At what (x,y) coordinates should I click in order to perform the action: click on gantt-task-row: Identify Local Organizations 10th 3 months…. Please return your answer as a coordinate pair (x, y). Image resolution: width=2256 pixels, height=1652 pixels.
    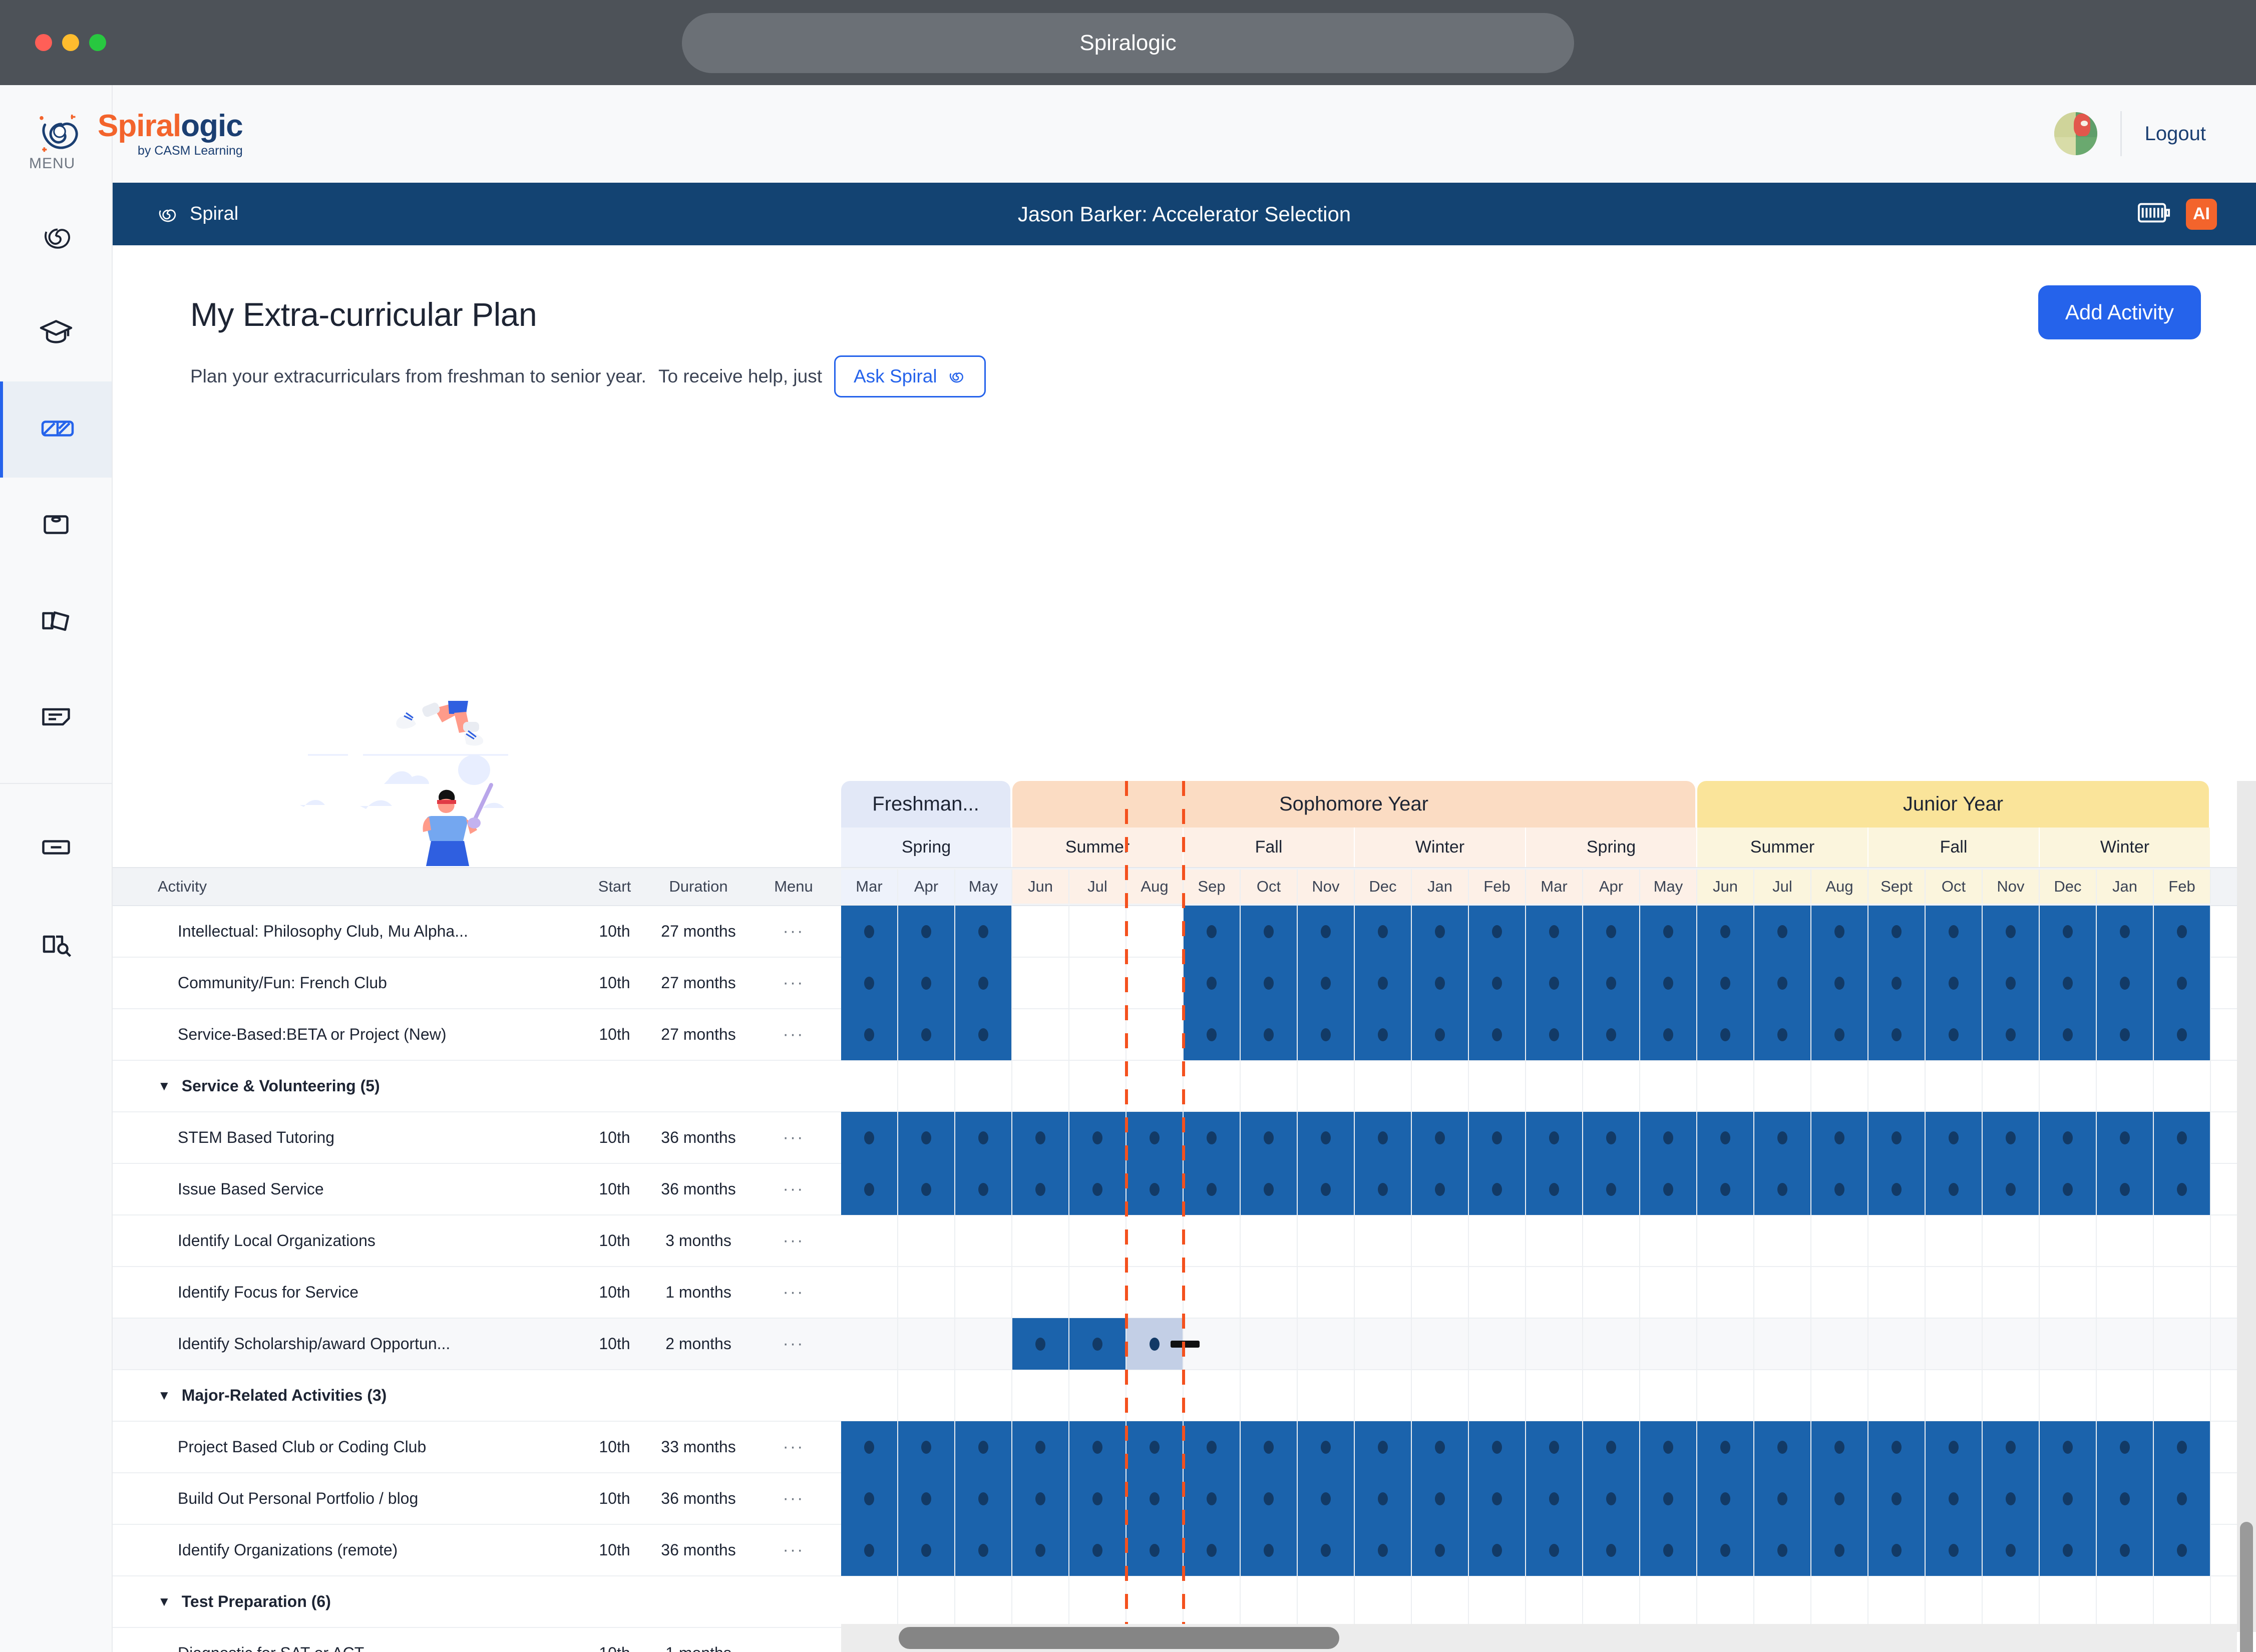
    Looking at the image, I should click on (1185, 1241).